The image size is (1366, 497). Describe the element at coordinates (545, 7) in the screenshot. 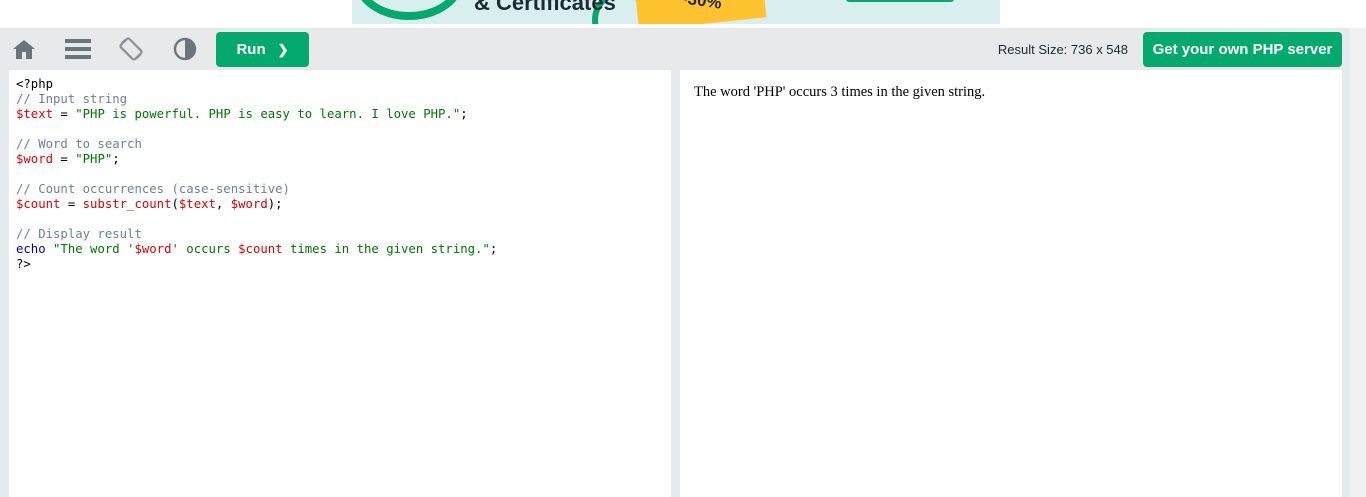

I see `ad-headline: & Certificates` at that location.